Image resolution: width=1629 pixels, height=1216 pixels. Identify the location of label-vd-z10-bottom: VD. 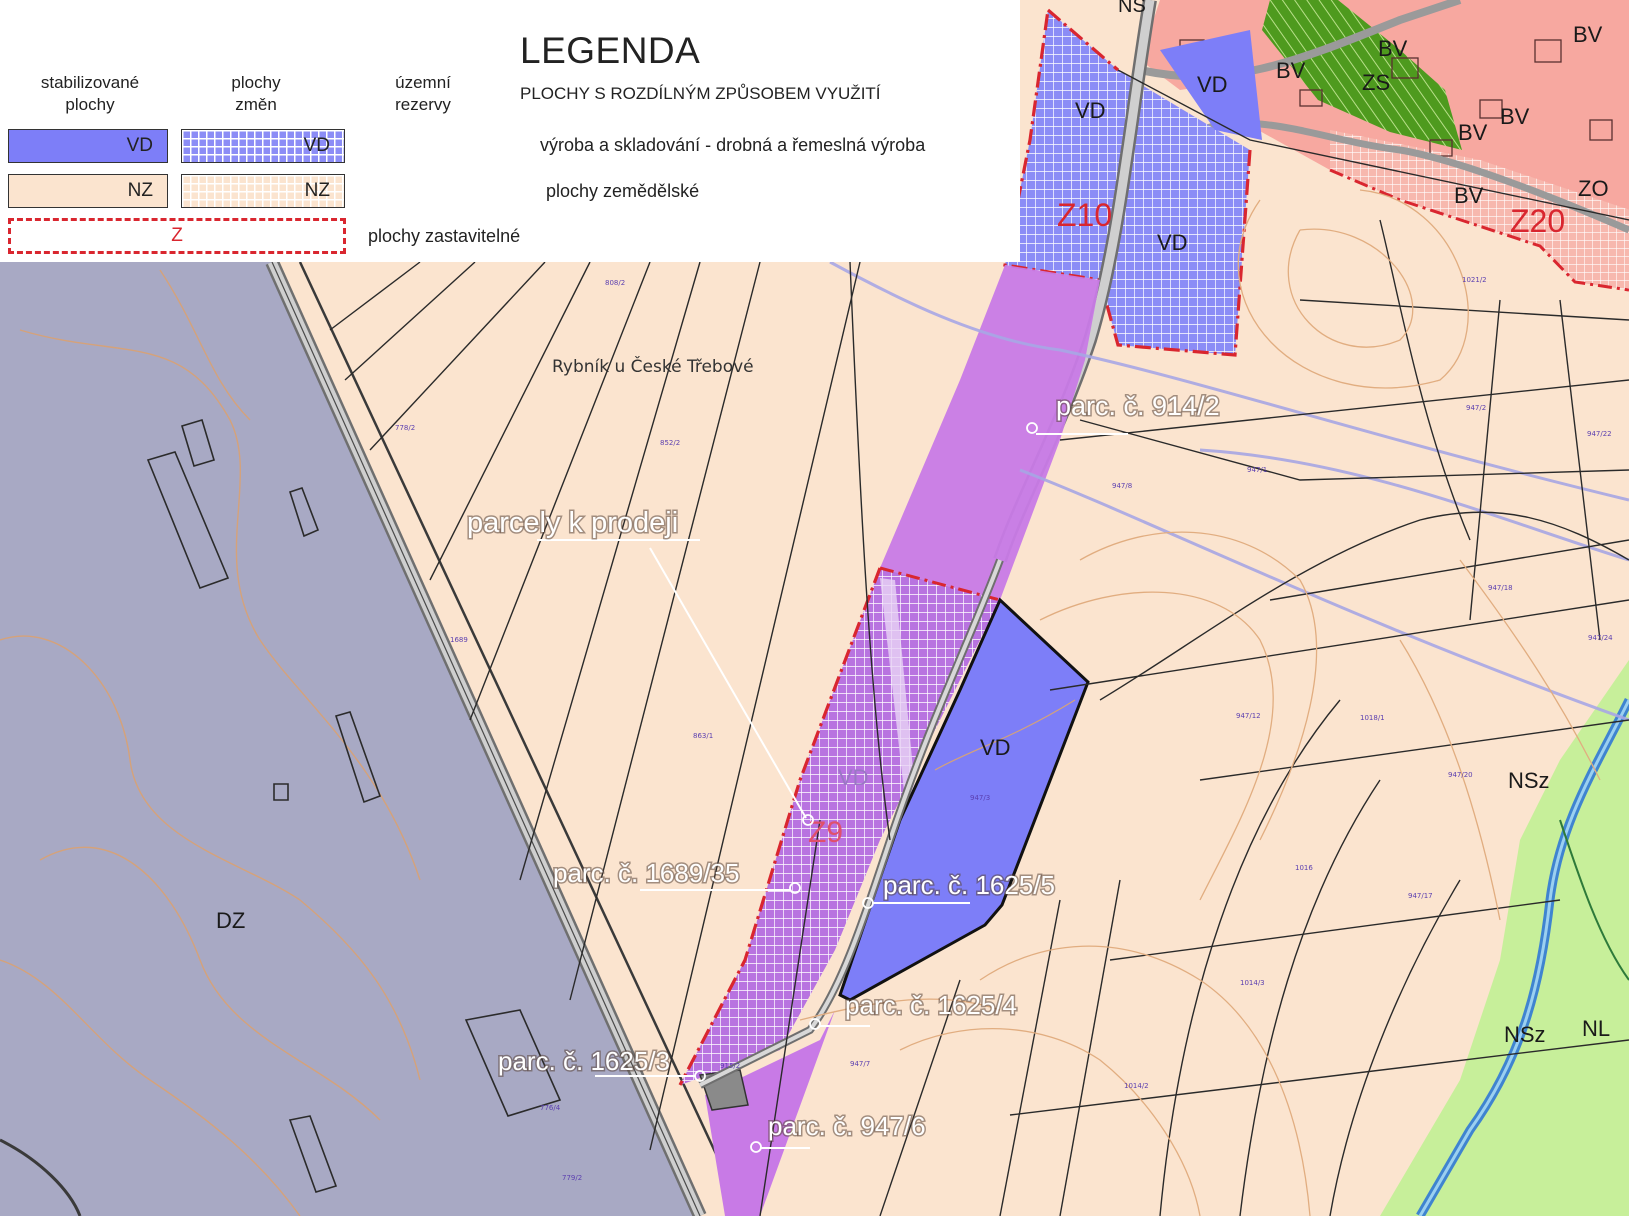
(1172, 242).